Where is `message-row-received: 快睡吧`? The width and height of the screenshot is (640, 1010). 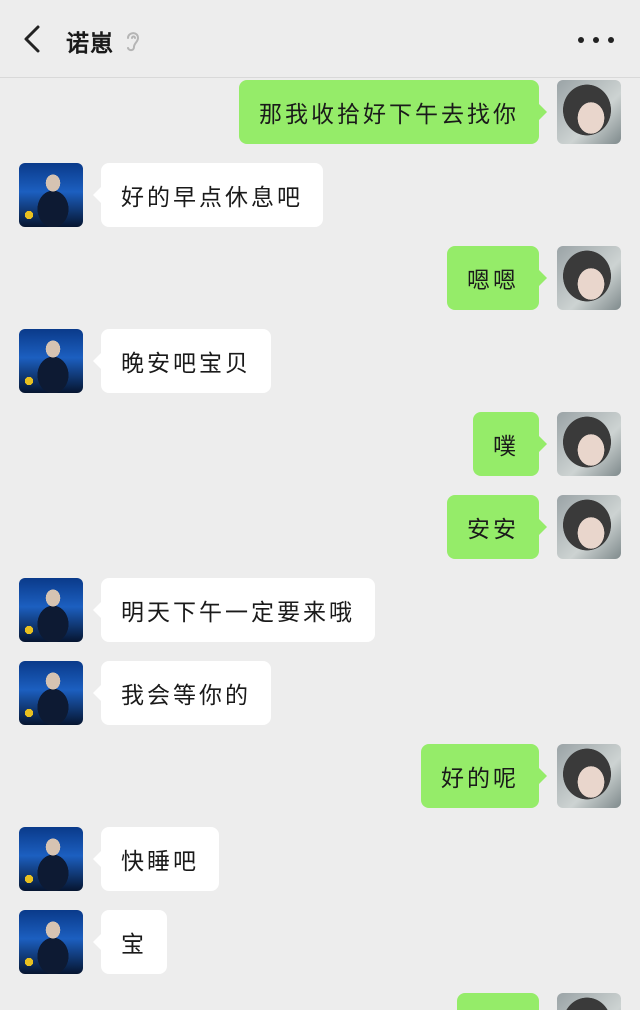
message-row-received: 快睡吧 is located at coordinates (320, 860).